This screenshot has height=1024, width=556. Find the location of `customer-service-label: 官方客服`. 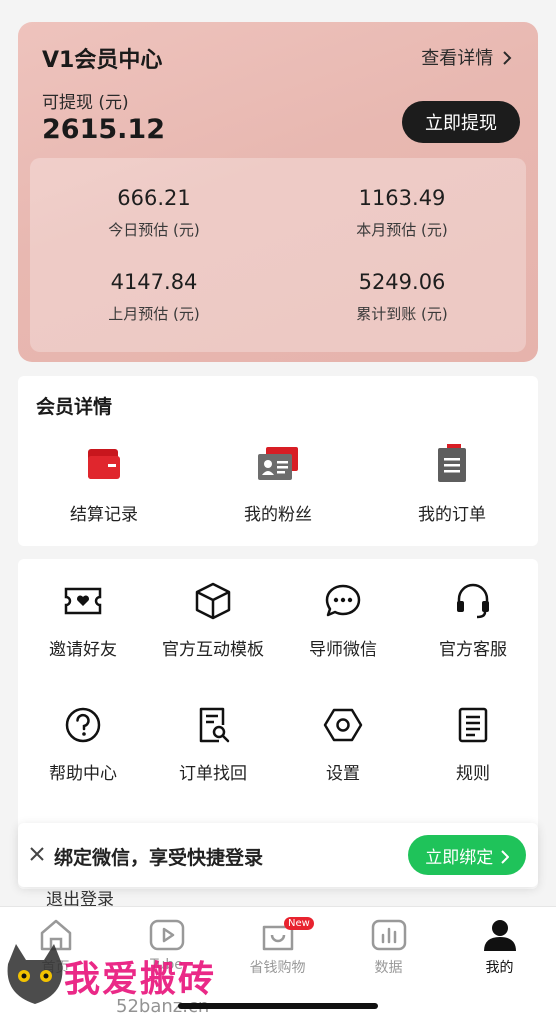

customer-service-label: 官方客服 is located at coordinates (473, 650).